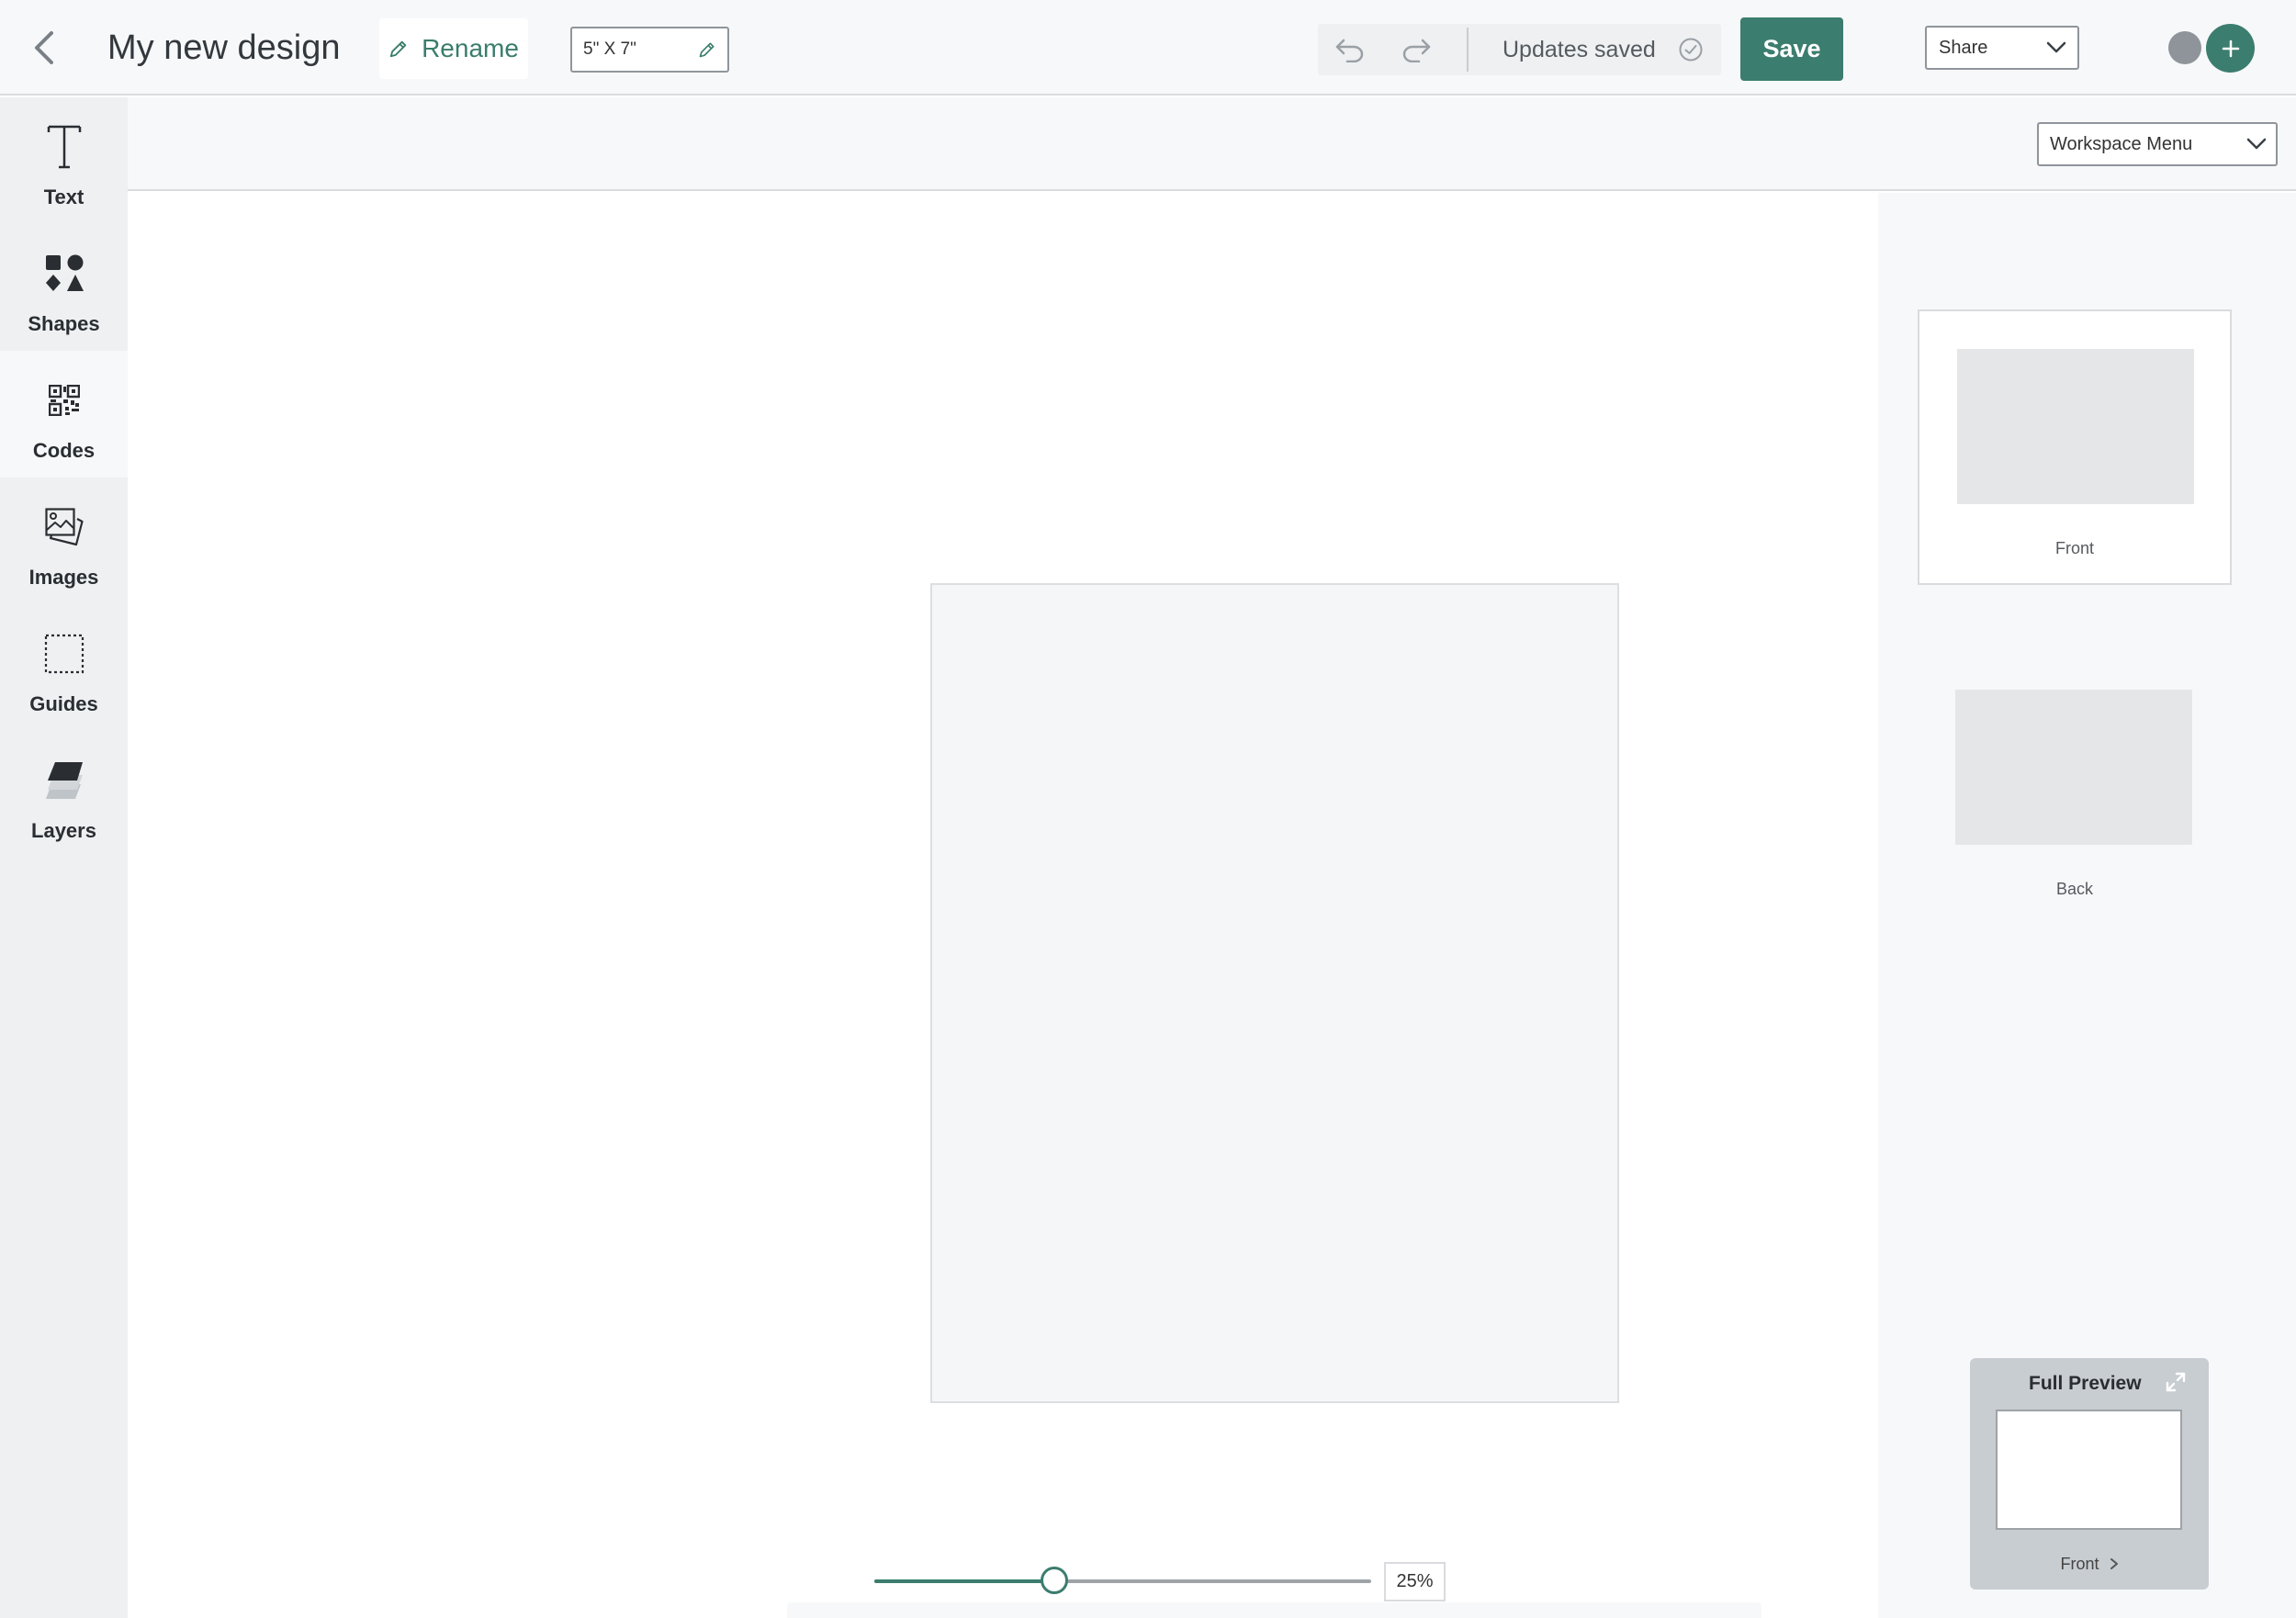 The width and height of the screenshot is (2296, 1618). I want to click on page-label: Back, so click(2074, 889).